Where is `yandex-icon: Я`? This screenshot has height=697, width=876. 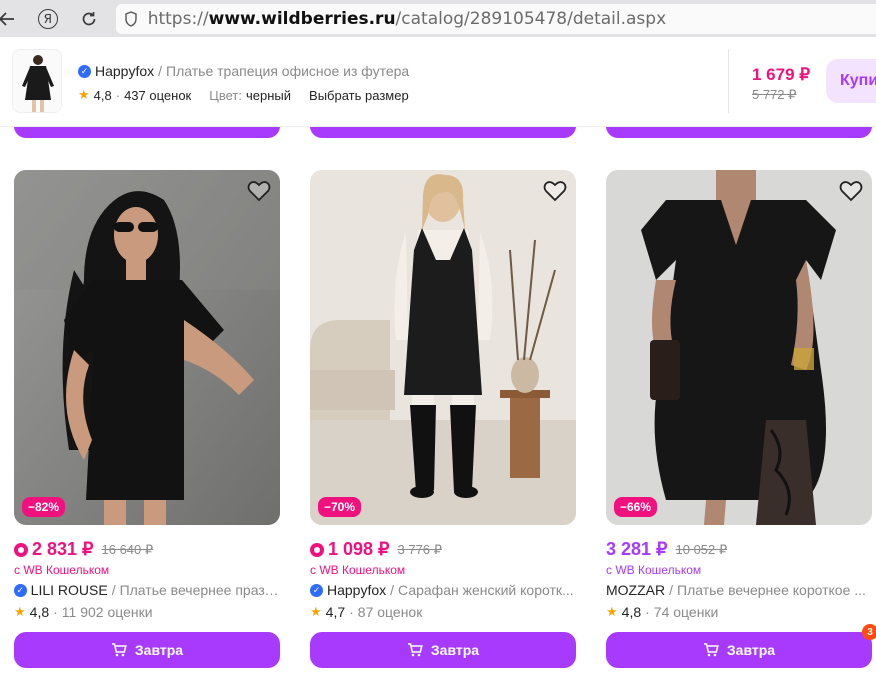
yandex-icon: Я is located at coordinates (47, 19).